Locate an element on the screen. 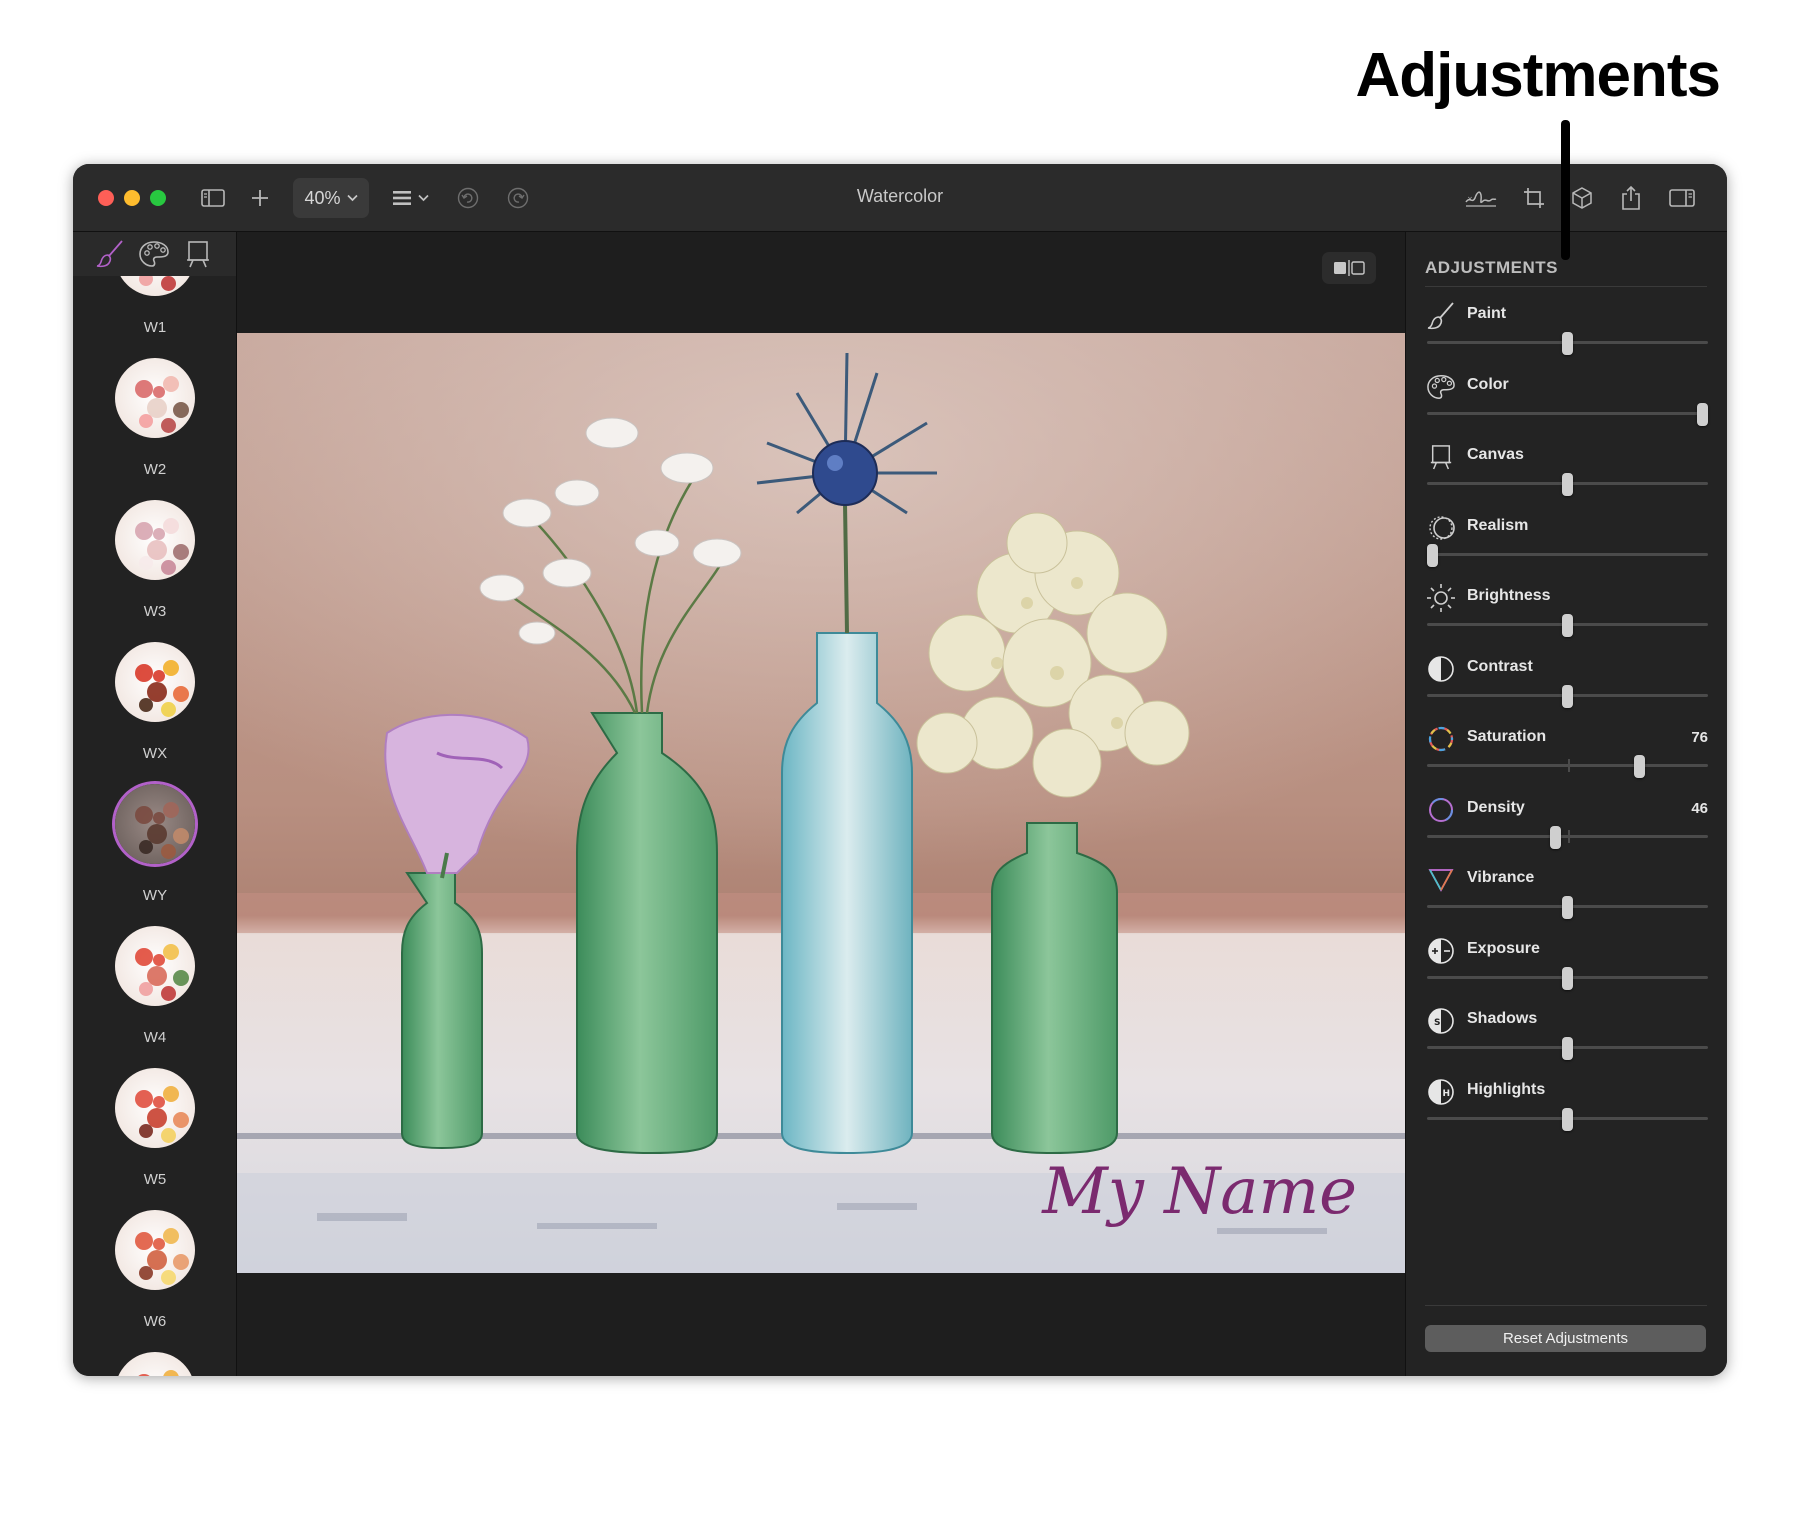  adjustment-highlights: H Highlights is located at coordinates (1566, 1105).